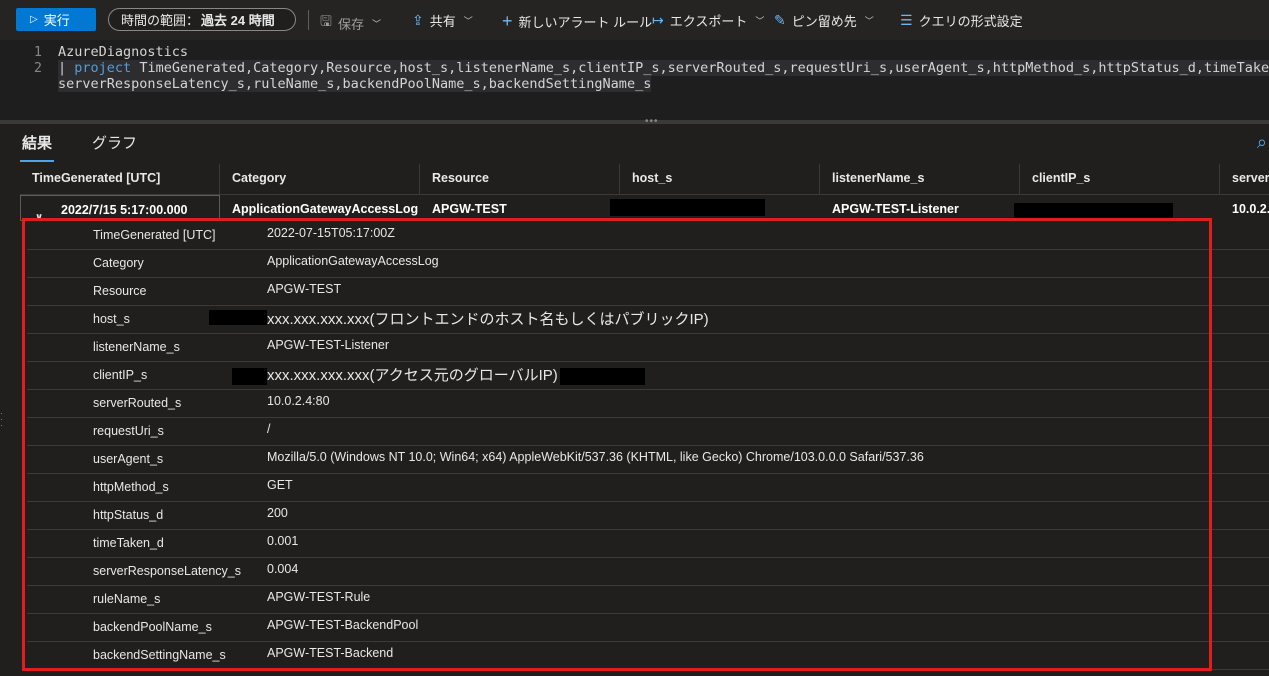 This screenshot has width=1269, height=676. I want to click on new-alert-label: 新しいアラート ルール, so click(585, 22).